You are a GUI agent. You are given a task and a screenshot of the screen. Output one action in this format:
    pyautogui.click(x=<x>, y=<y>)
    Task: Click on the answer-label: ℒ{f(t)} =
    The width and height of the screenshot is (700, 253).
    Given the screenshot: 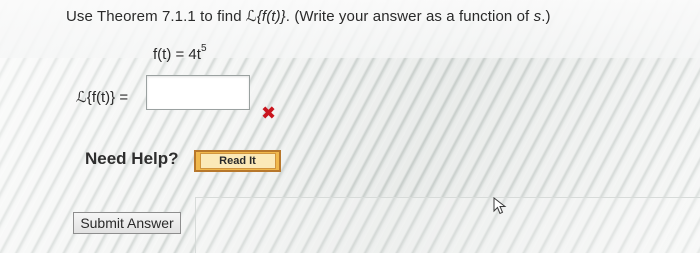 What is the action you would take?
    pyautogui.click(x=102, y=97)
    